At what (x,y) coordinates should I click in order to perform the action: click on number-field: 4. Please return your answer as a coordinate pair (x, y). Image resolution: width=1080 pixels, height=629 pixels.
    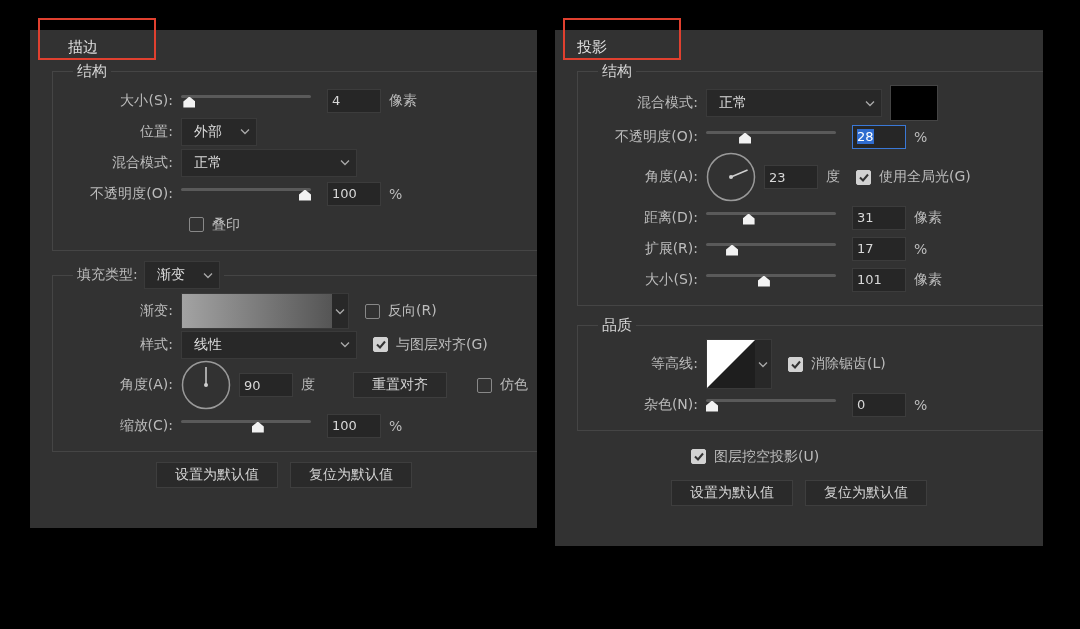
    Looking at the image, I should click on (354, 100).